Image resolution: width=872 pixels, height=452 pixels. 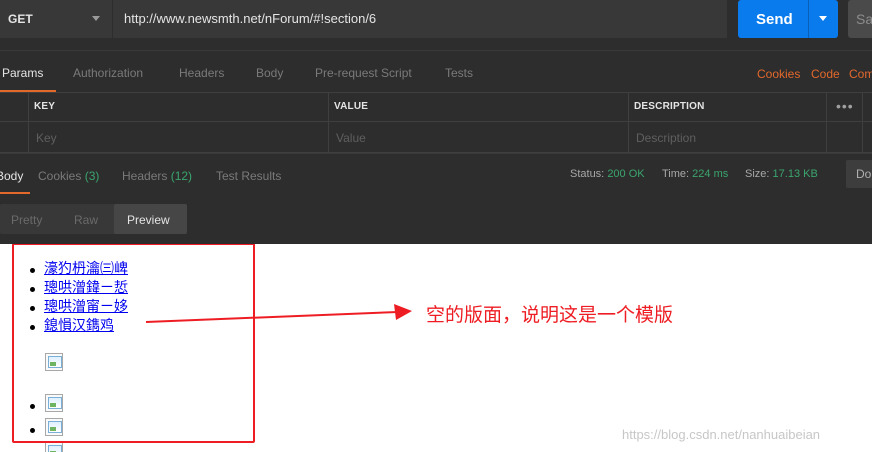 What do you see at coordinates (436, 107) in the screenshot?
I see `params-header-row` at bounding box center [436, 107].